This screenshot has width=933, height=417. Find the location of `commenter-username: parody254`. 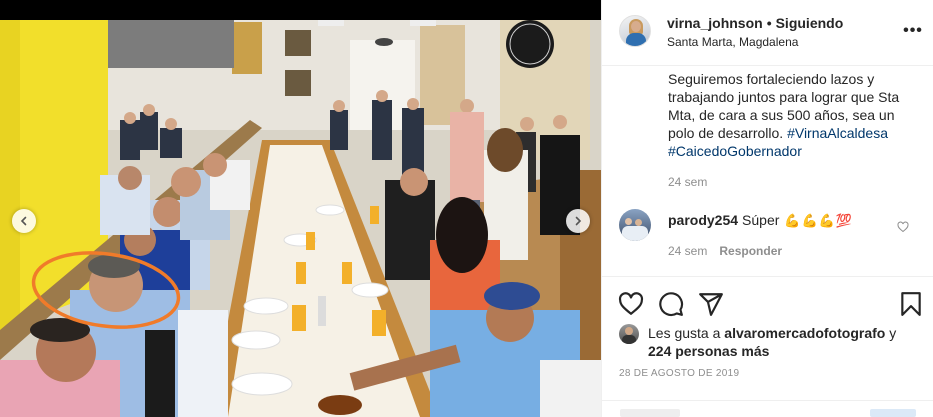

commenter-username: parody254 is located at coordinates (703, 220).